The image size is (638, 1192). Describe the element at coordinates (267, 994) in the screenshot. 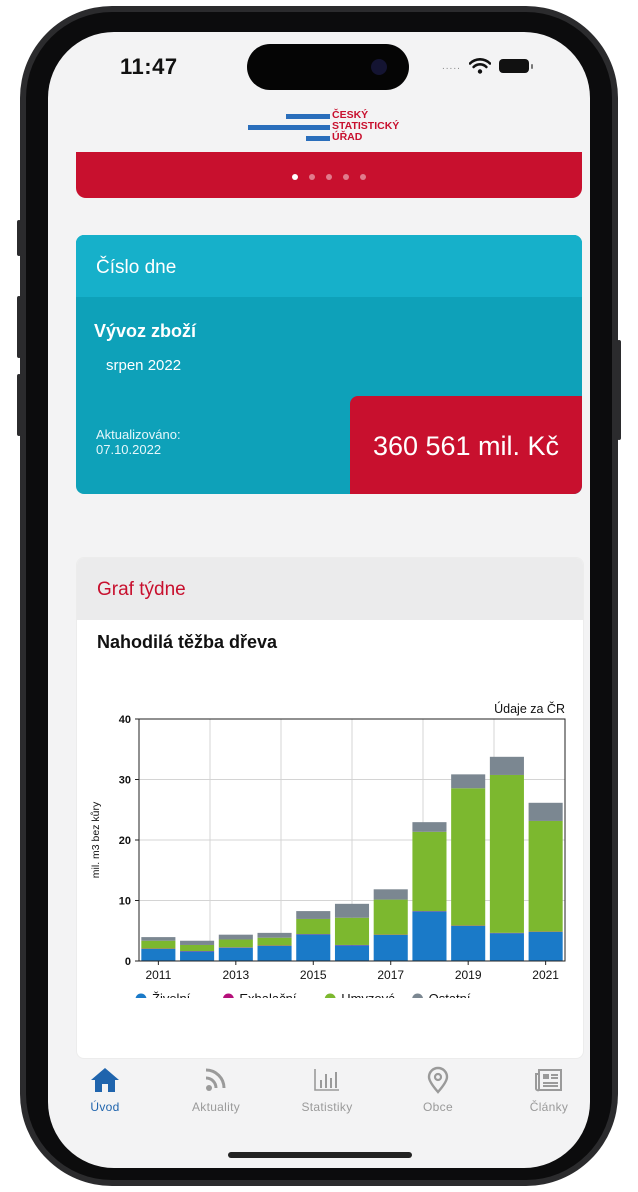

I see `legend-label: Exhalační` at that location.